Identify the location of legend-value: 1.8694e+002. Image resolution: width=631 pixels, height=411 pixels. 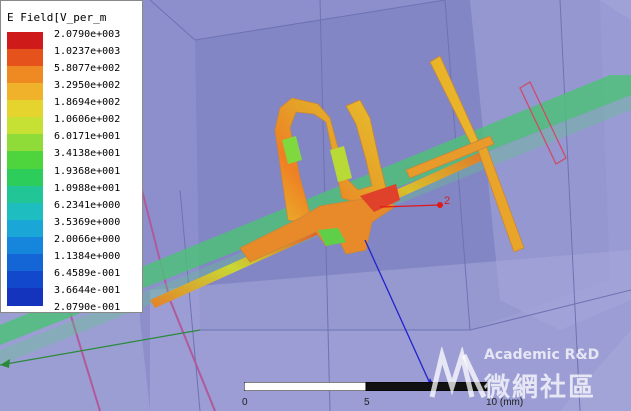
(87, 103).